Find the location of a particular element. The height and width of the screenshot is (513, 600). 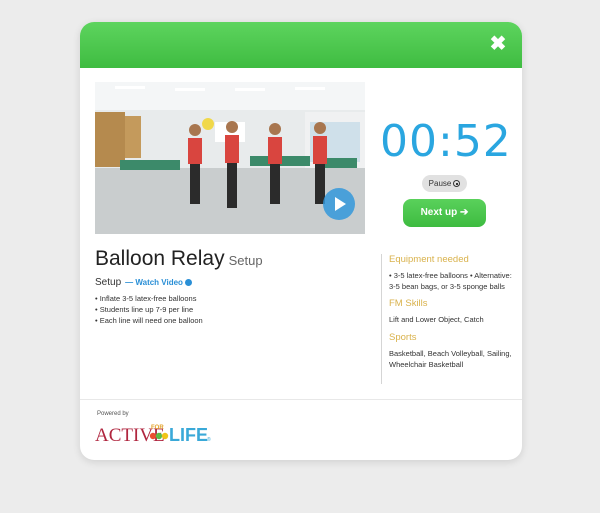

setup-row: Setup — Watch Video is located at coordinates (143, 282).